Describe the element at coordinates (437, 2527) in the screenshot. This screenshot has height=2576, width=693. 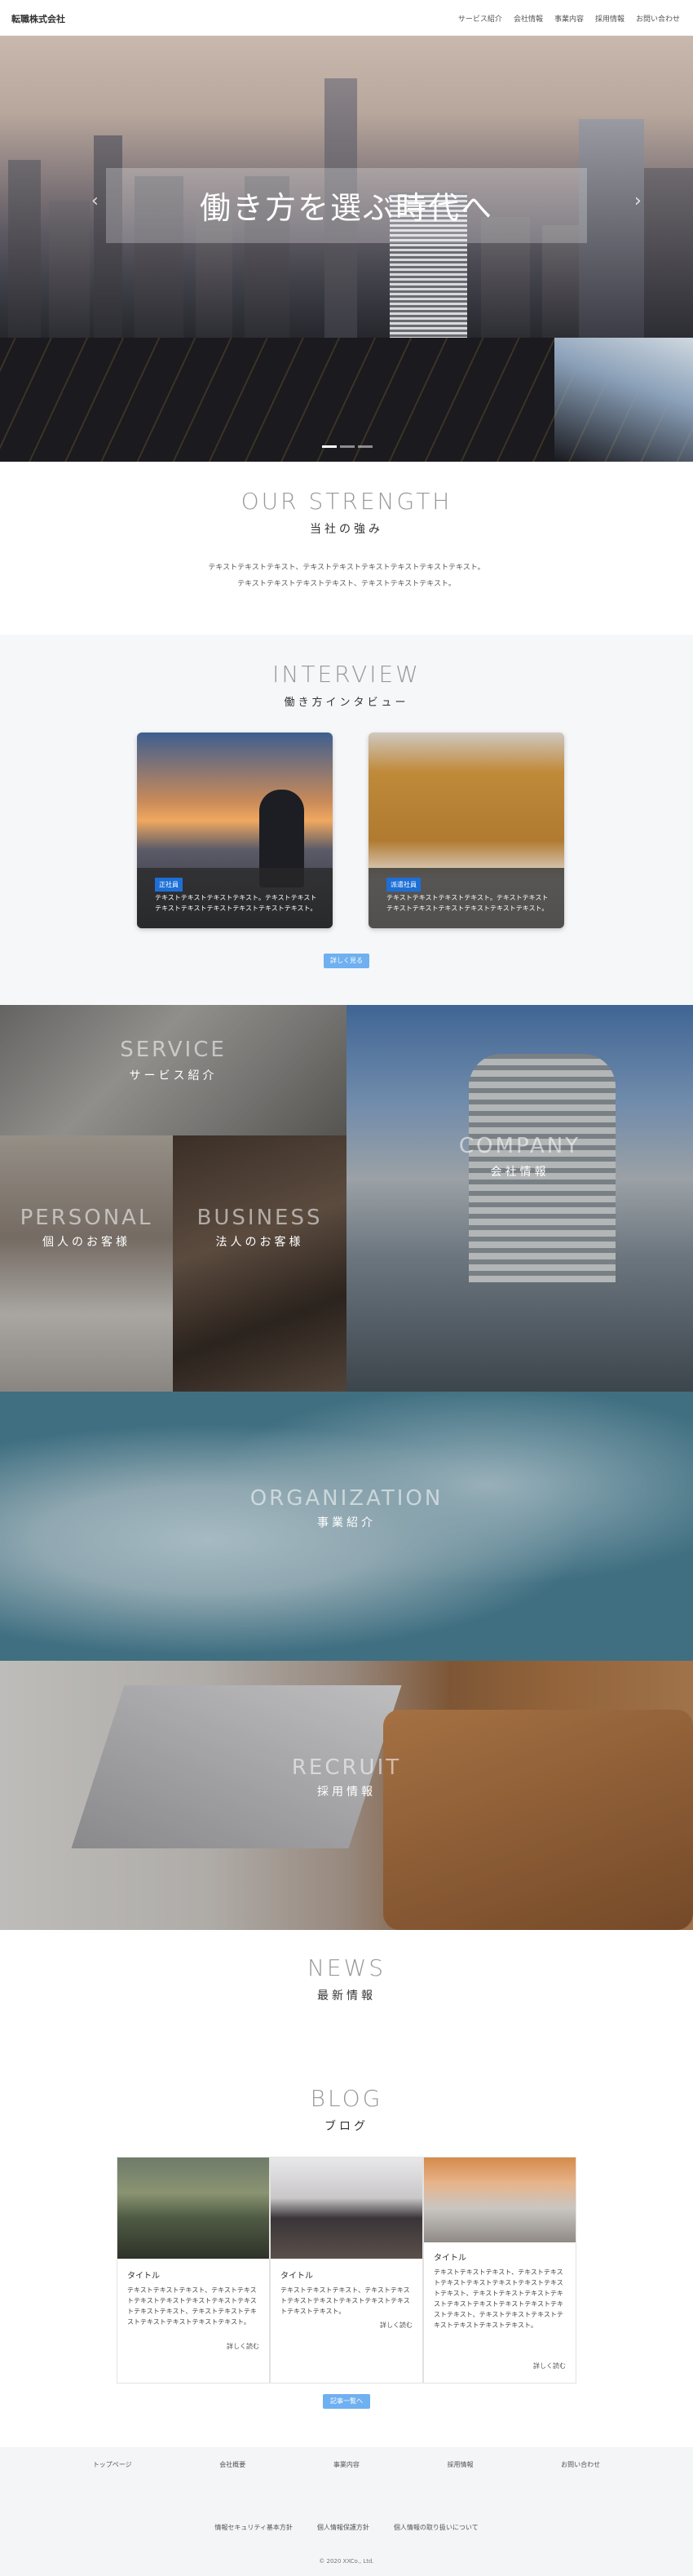
I see `footer-link-privacy-handling: 個人情報の取り扱いについて` at that location.